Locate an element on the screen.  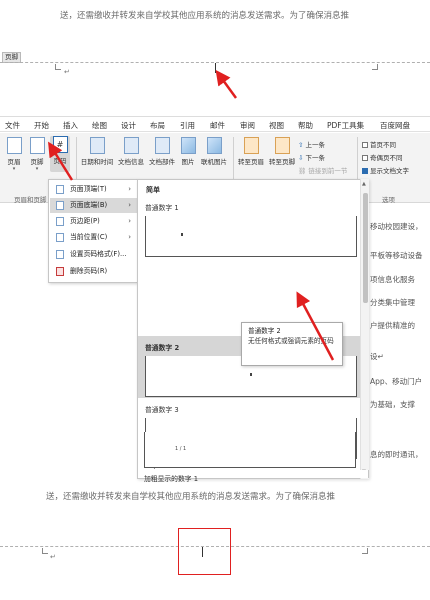
gallery-item-bold-number-1: 1 / 1 is located at coordinates (250, 450).